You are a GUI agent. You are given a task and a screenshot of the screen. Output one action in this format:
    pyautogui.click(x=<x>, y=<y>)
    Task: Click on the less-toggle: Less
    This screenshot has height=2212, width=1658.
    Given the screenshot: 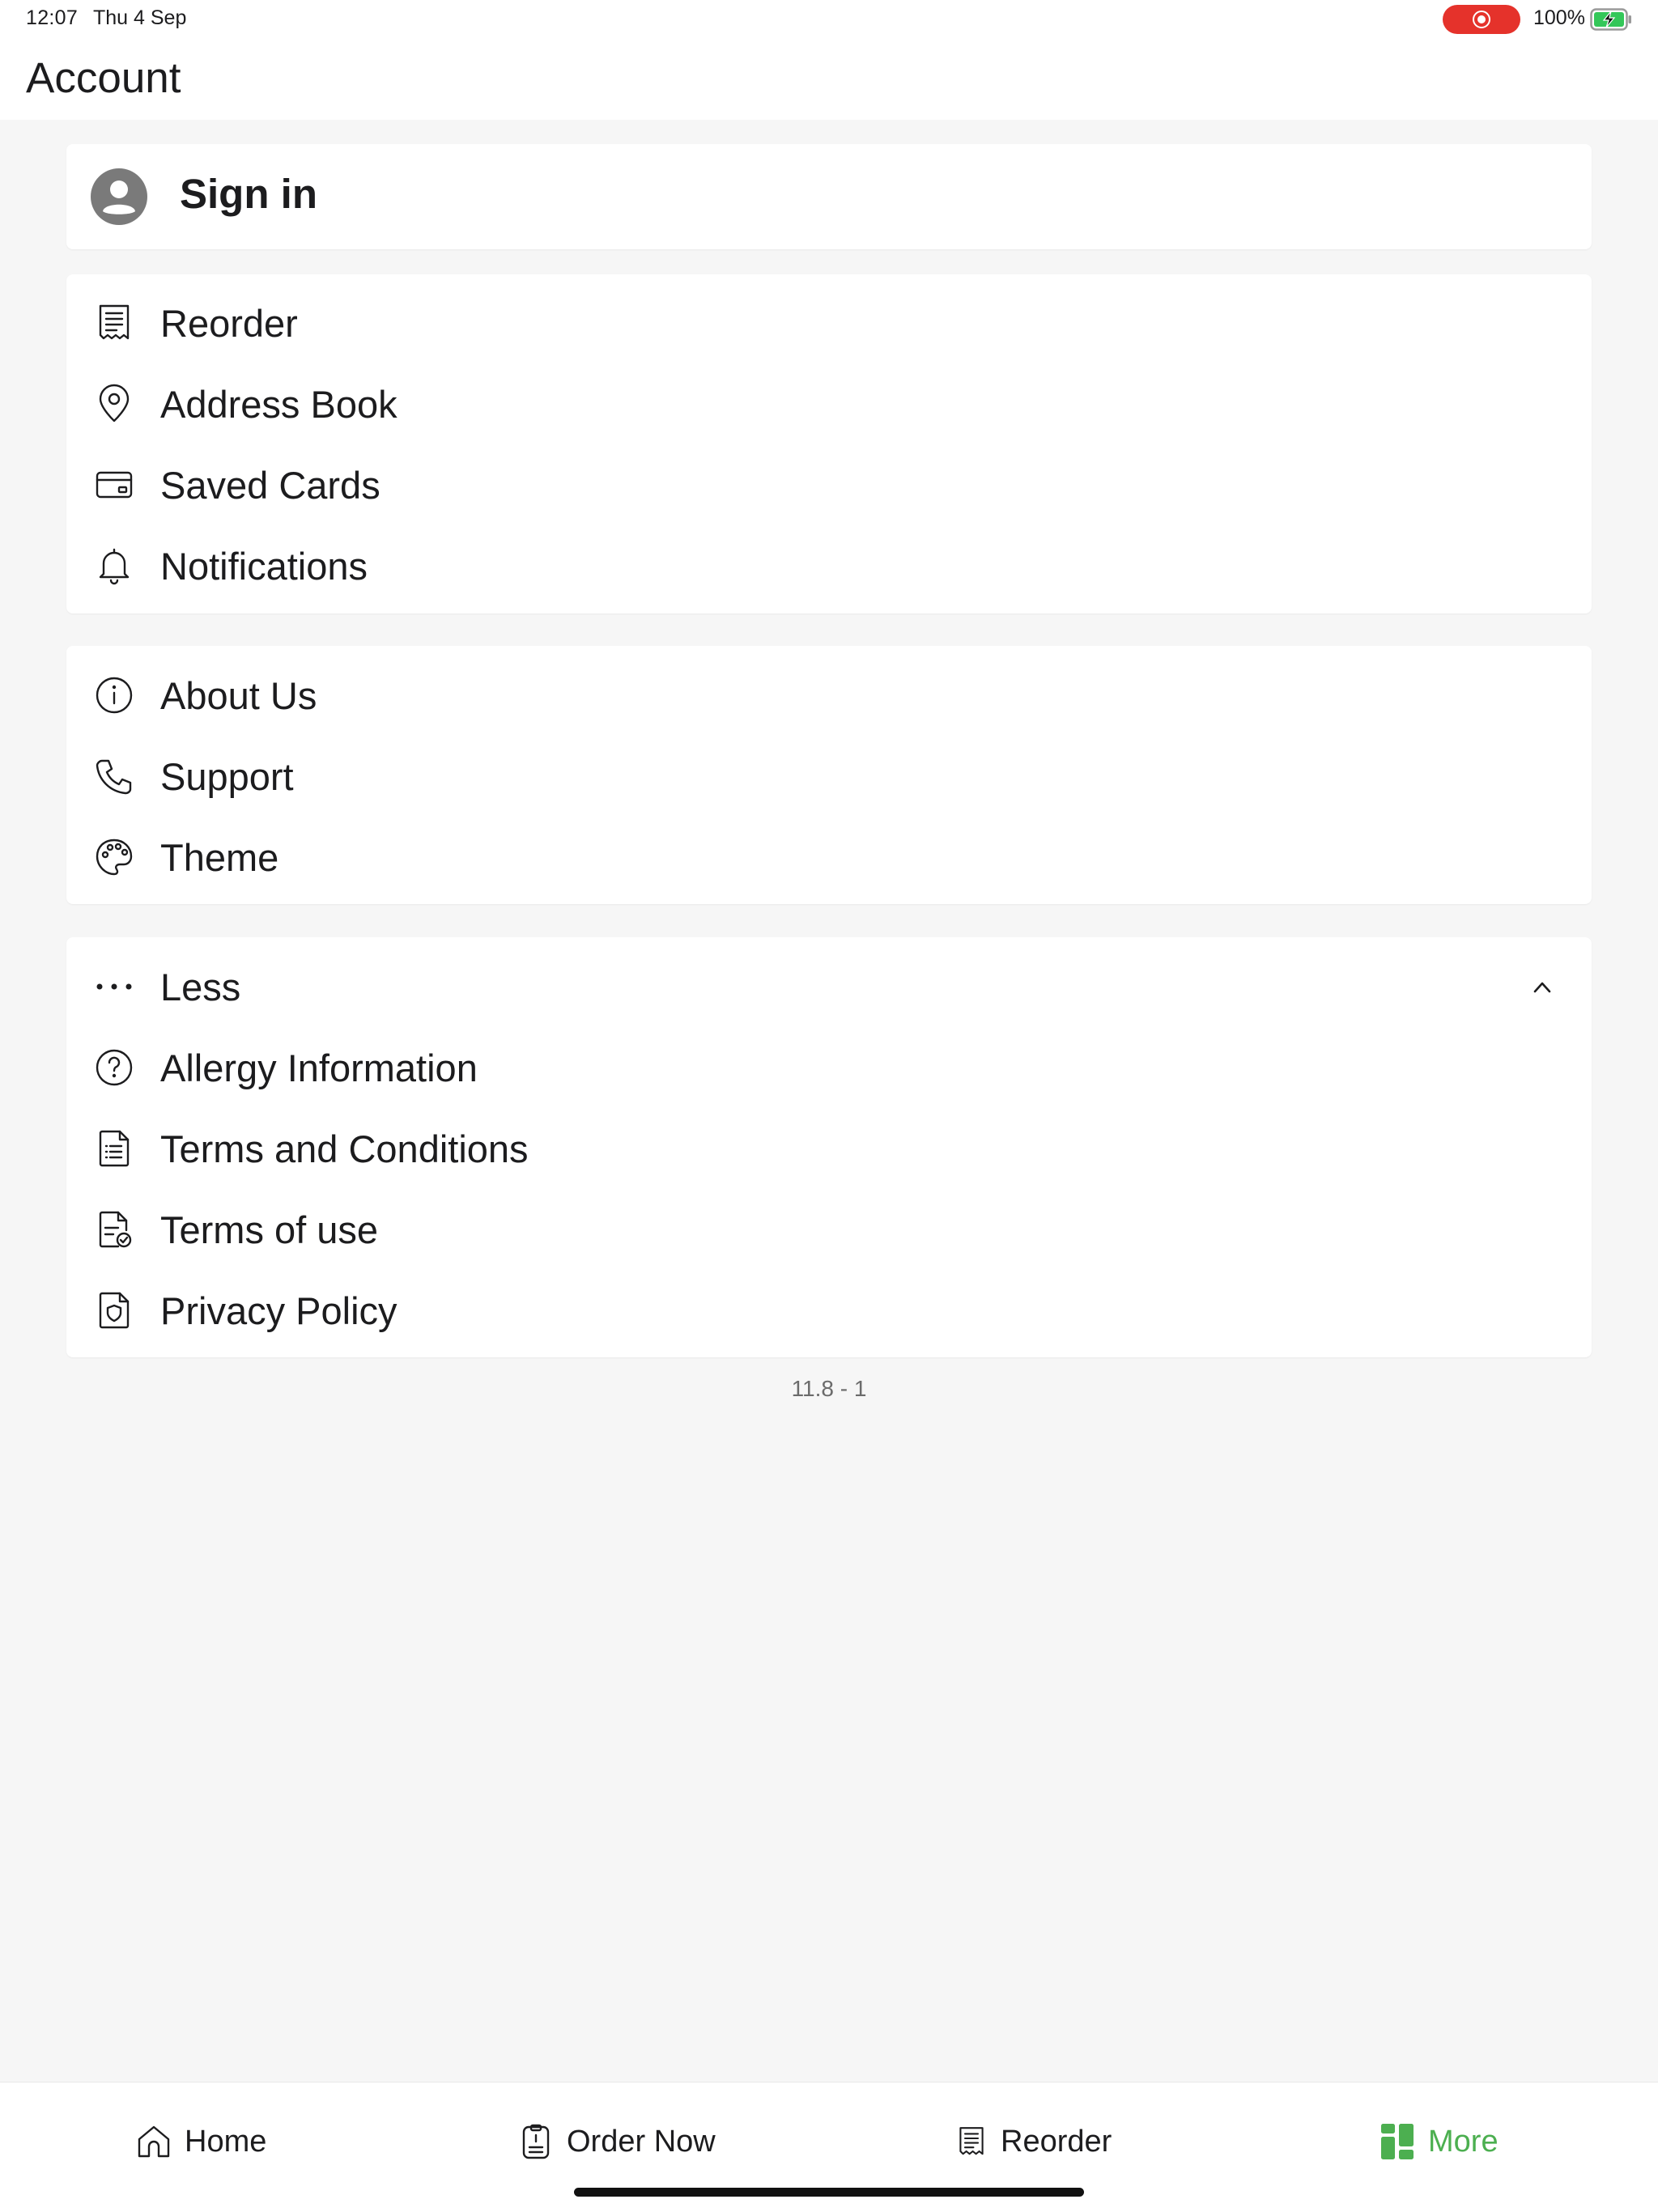 What is the action you would take?
    pyautogui.click(x=200, y=987)
    